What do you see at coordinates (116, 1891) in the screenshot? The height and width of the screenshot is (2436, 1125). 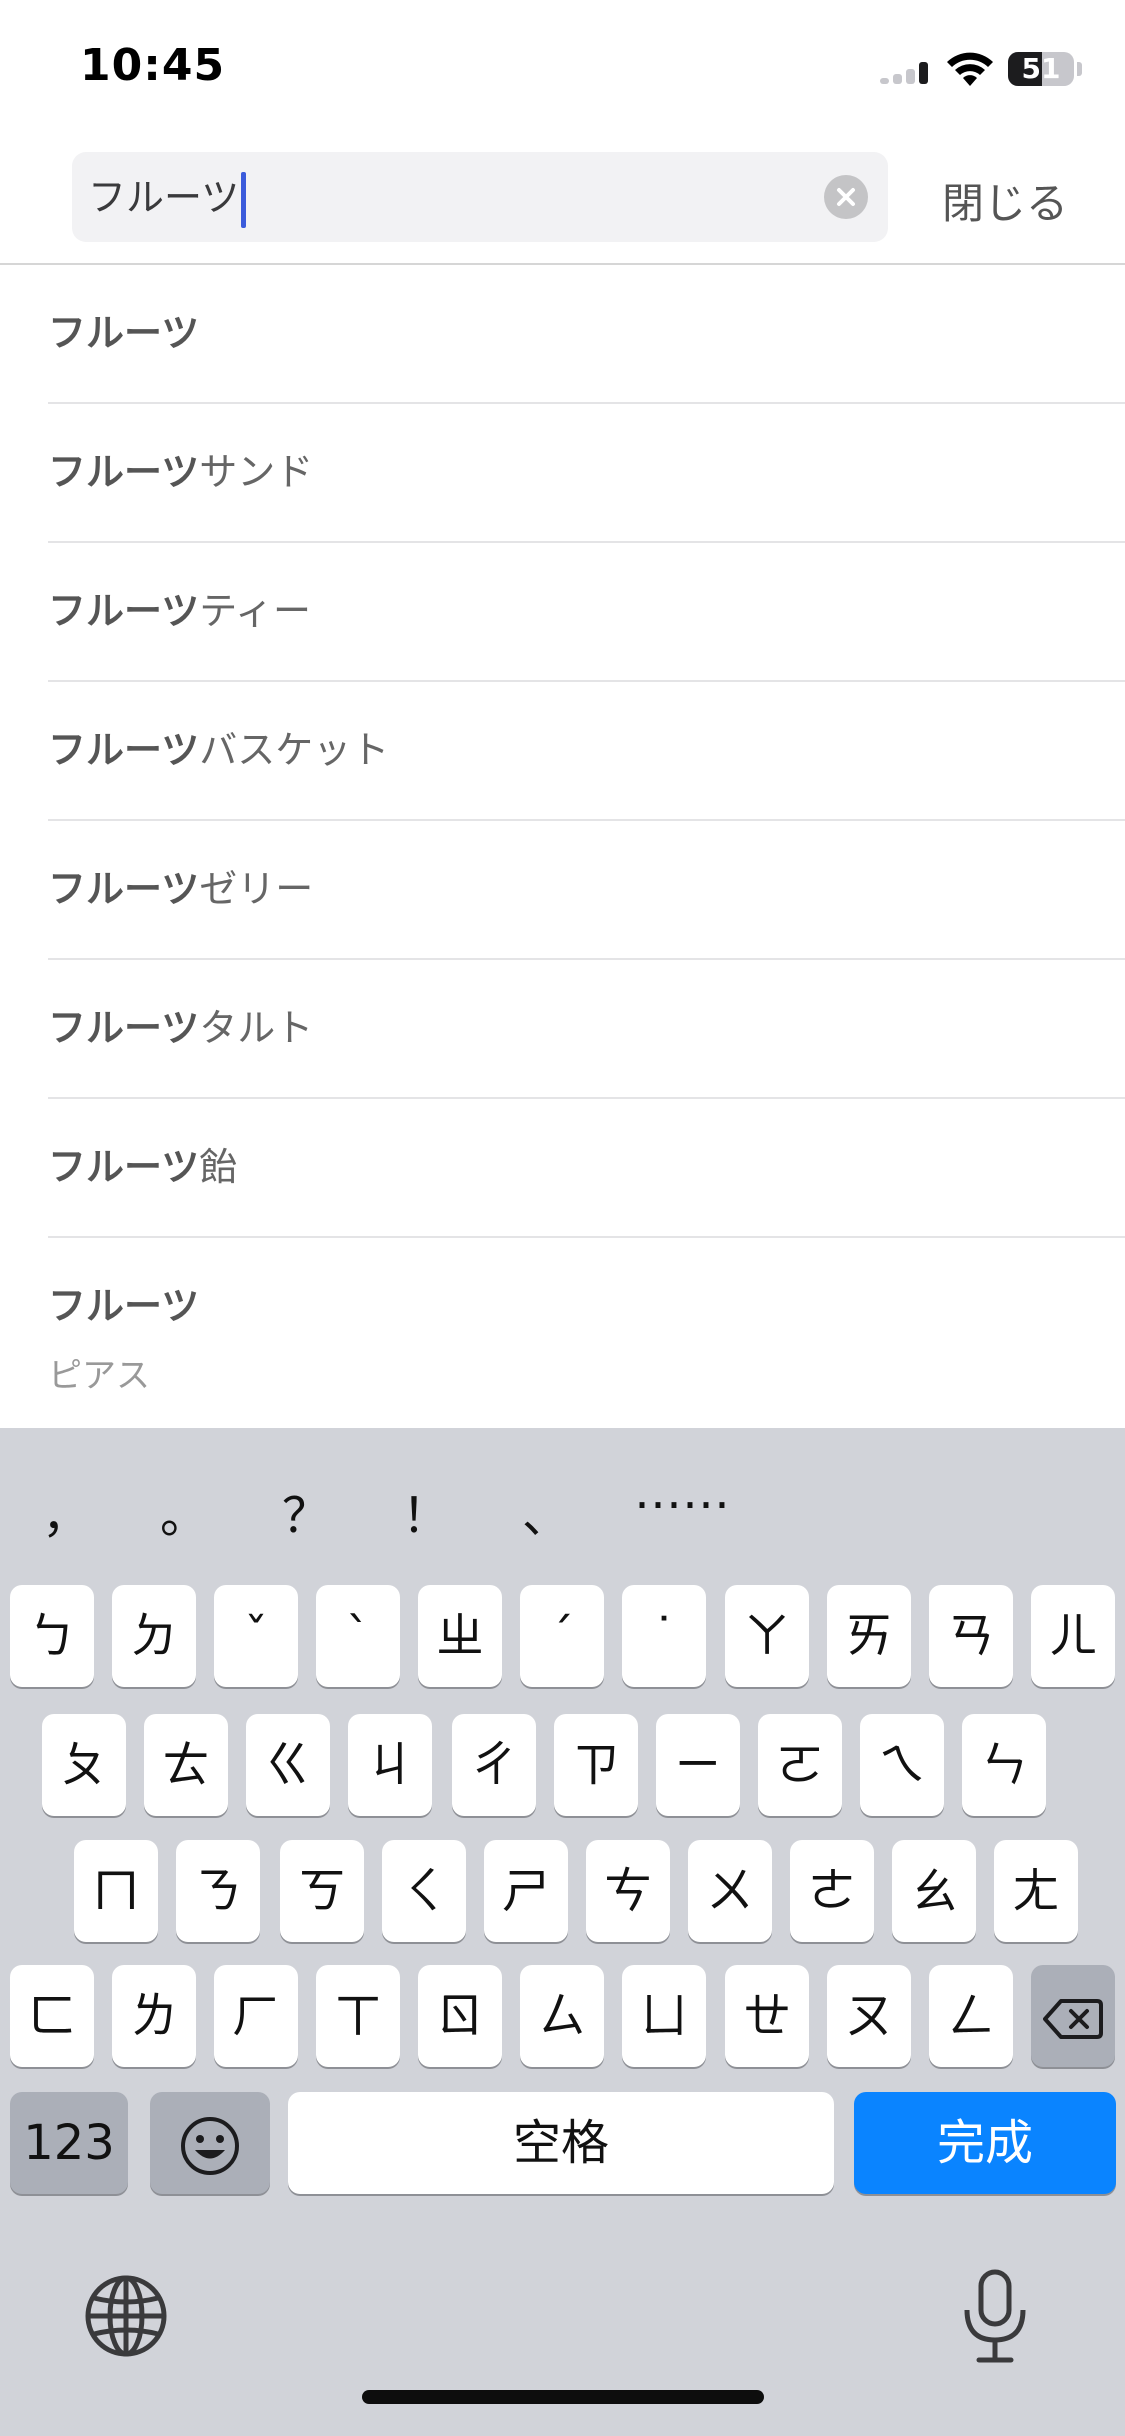 I see `key-zhuyin: ㄇ` at bounding box center [116, 1891].